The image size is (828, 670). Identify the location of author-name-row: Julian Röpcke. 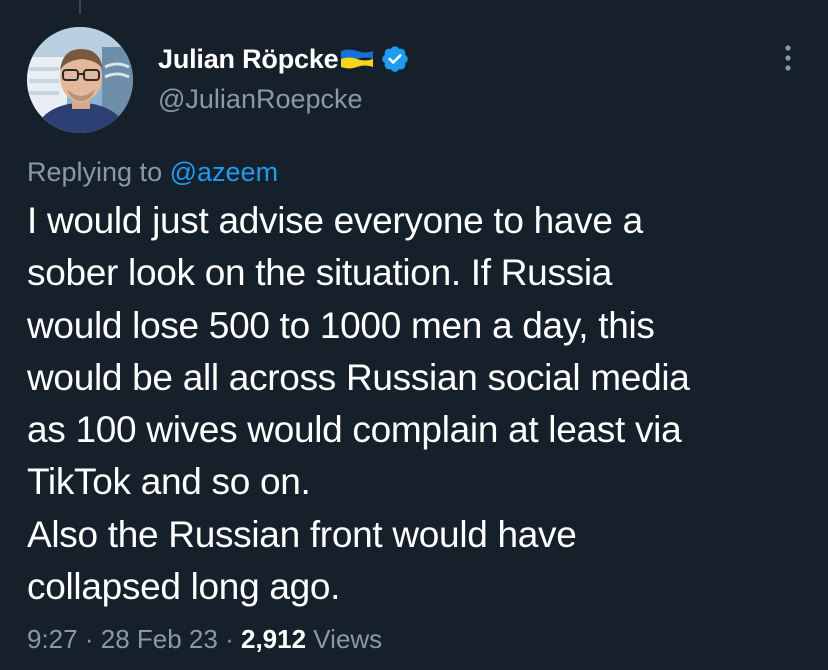
(284, 59).